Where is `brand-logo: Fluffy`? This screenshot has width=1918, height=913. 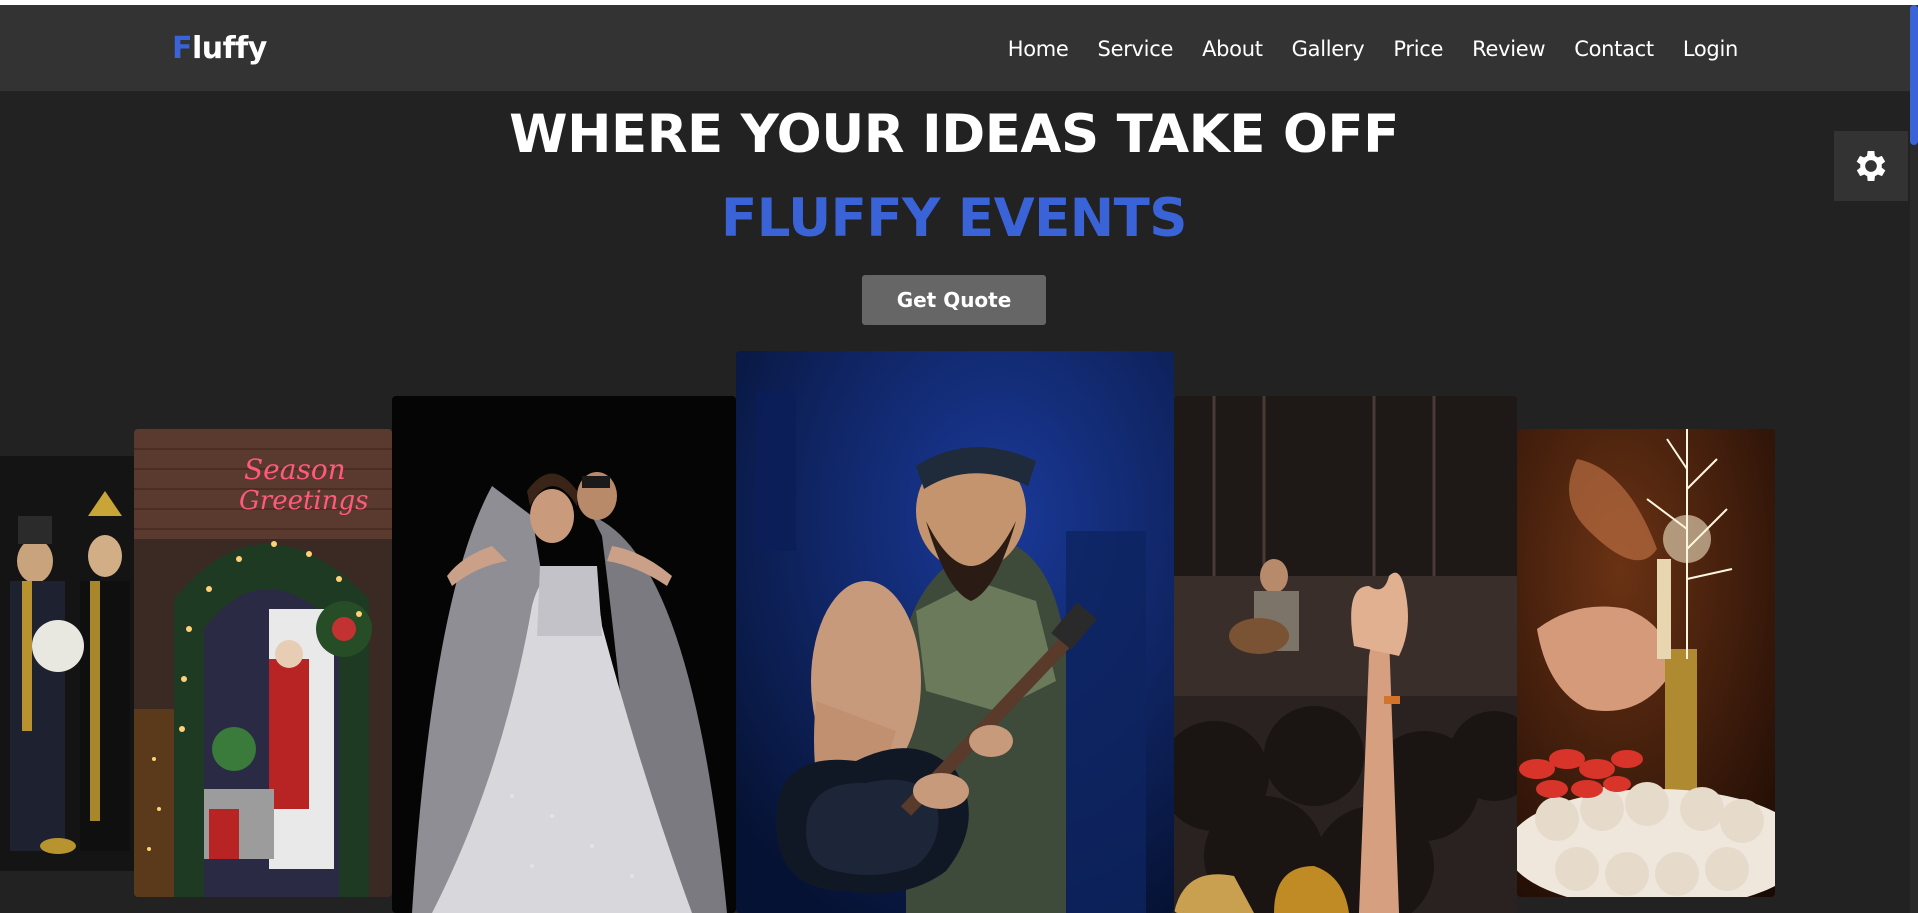
brand-logo: Fluffy is located at coordinates (219, 48).